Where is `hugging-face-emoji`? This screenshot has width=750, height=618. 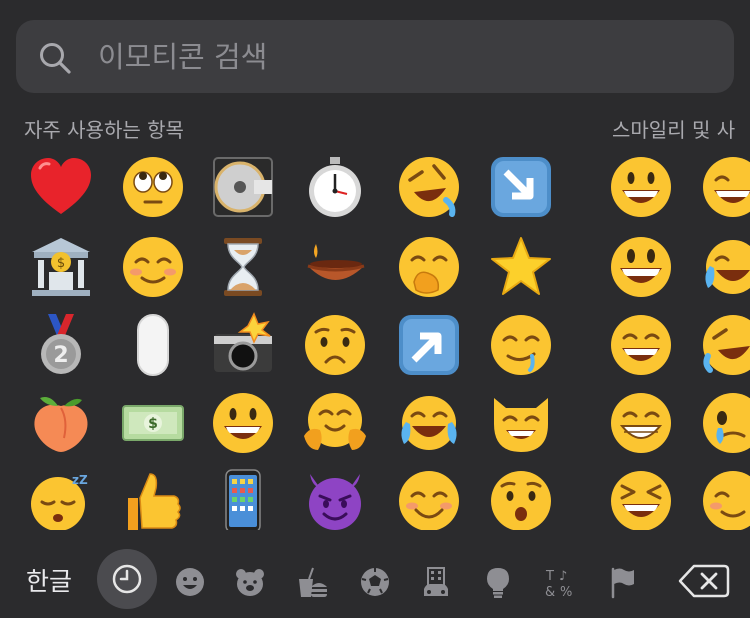
hugging-face-emoji is located at coordinates (335, 423).